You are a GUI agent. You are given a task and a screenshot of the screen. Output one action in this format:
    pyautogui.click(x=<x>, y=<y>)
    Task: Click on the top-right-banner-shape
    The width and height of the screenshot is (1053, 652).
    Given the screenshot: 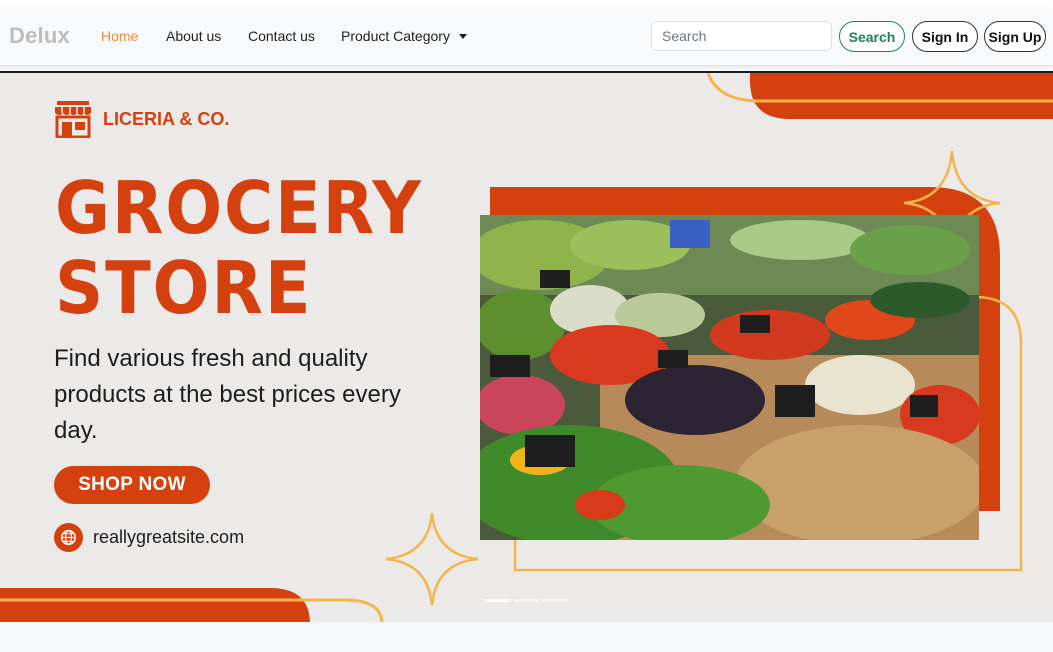 What is the action you would take?
    pyautogui.click(x=901, y=96)
    